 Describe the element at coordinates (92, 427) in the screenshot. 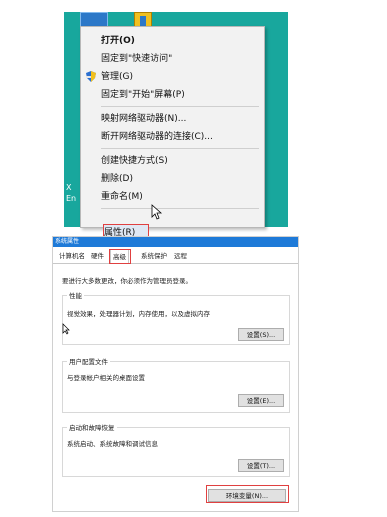

I see `startup-recovery-title: 启动和故障恢复` at that location.